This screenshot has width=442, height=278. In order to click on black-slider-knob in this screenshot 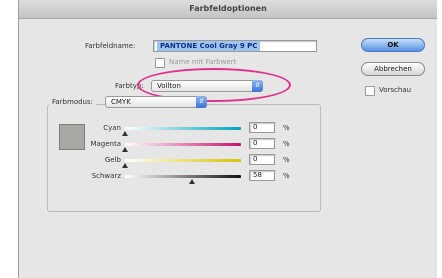, I will do `click(192, 181)`.